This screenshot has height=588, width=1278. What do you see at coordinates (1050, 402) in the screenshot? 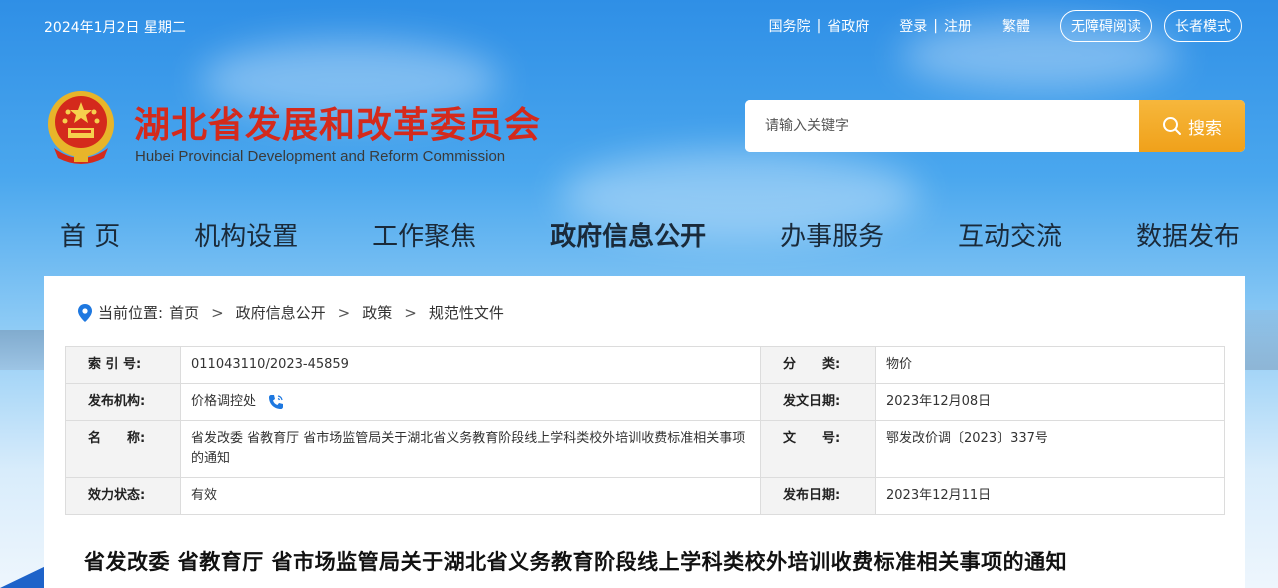
I see `issue-date-value: 2023年12月08日` at bounding box center [1050, 402].